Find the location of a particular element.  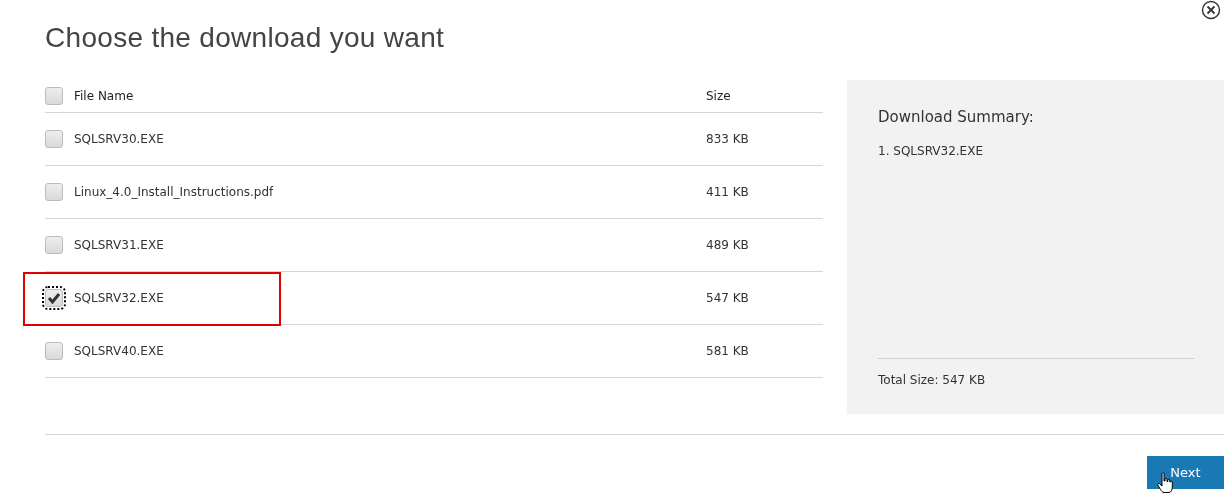

file-size: 547 KB is located at coordinates (728, 298).